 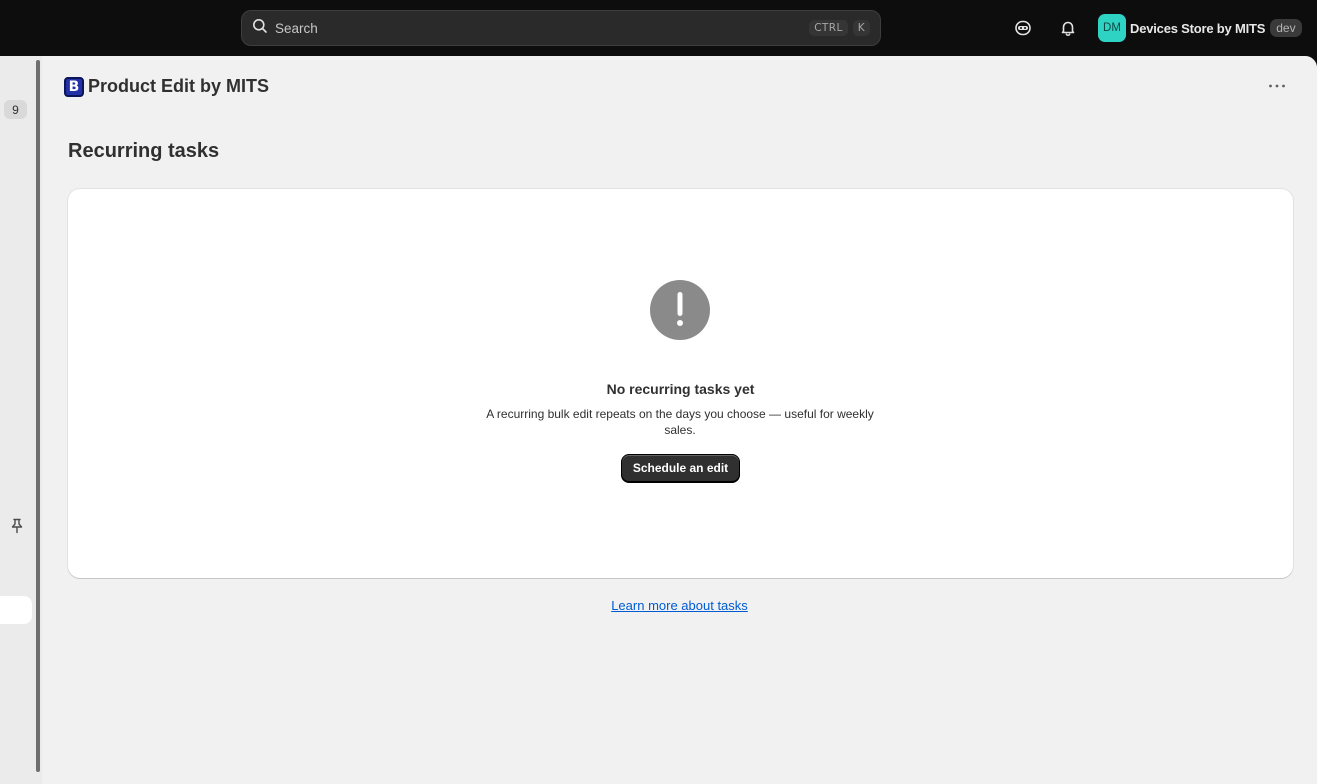 What do you see at coordinates (74, 86) in the screenshot?
I see `app-logo-icon: B` at bounding box center [74, 86].